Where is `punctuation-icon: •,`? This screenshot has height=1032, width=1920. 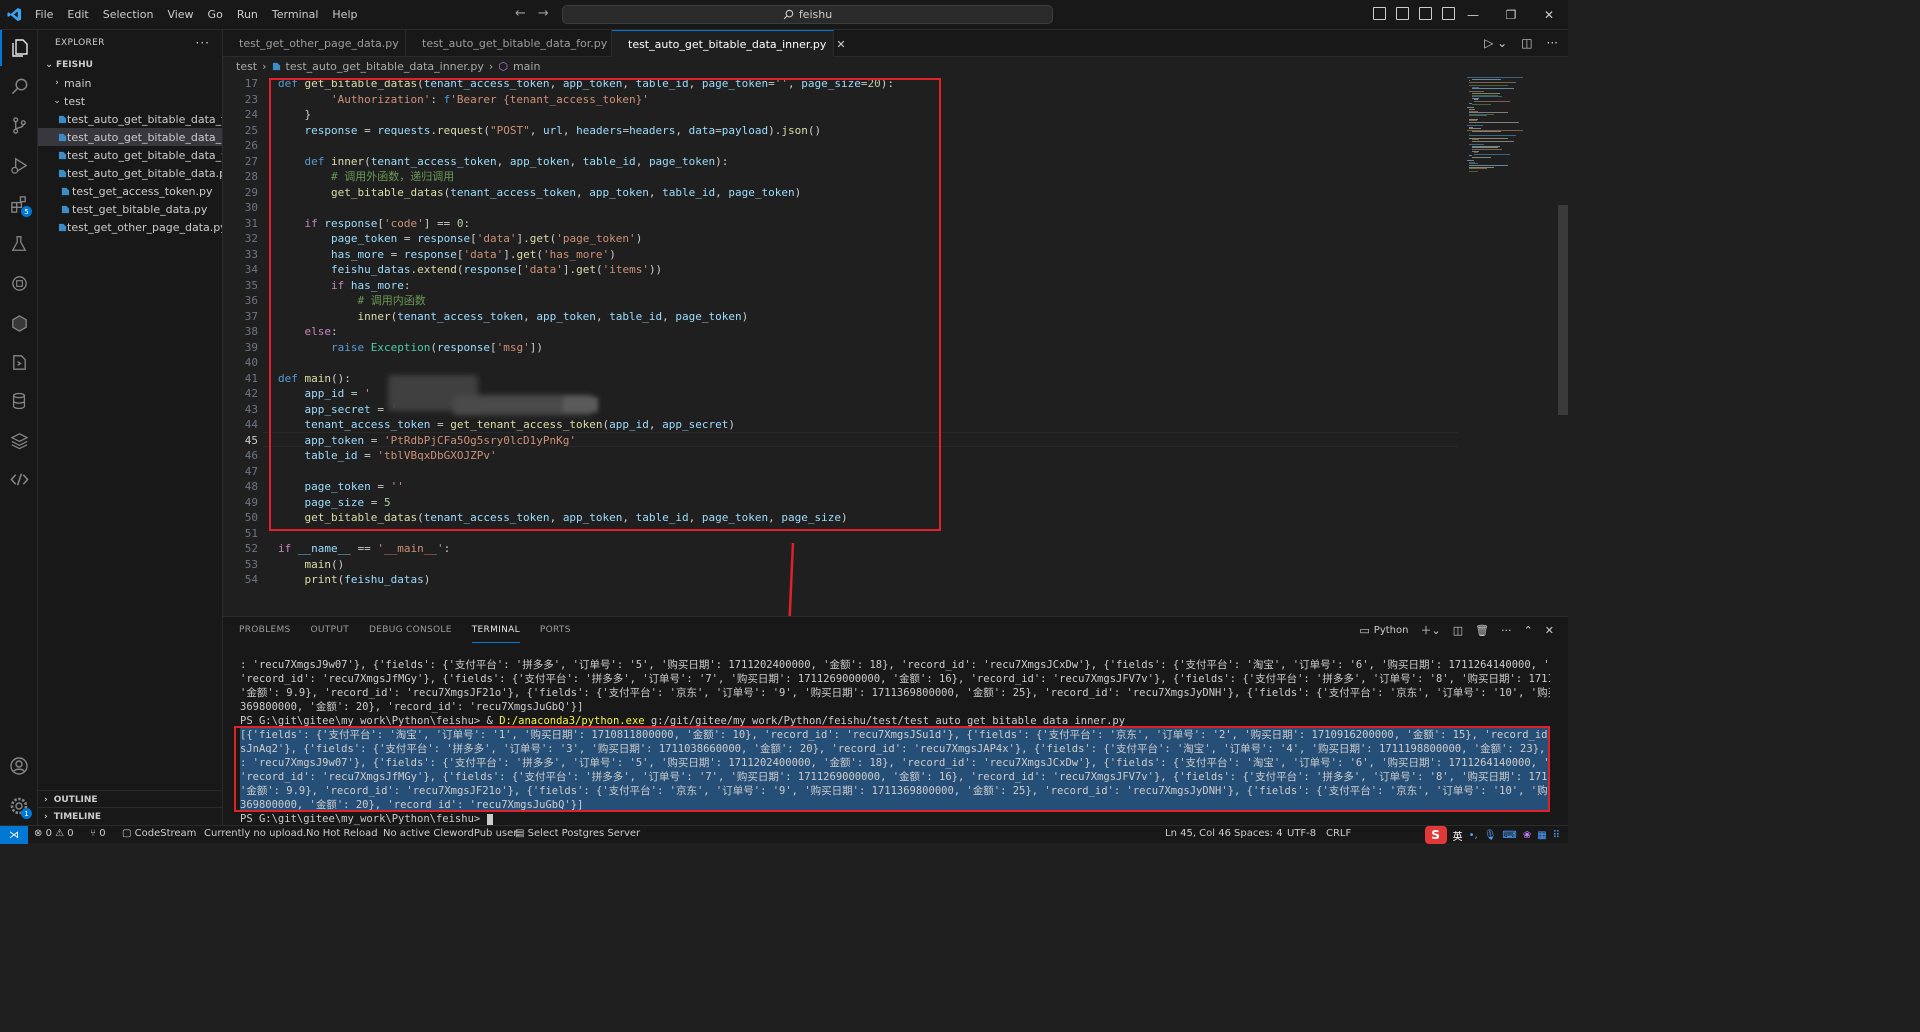
punctuation-icon: •, is located at coordinates (1473, 835).